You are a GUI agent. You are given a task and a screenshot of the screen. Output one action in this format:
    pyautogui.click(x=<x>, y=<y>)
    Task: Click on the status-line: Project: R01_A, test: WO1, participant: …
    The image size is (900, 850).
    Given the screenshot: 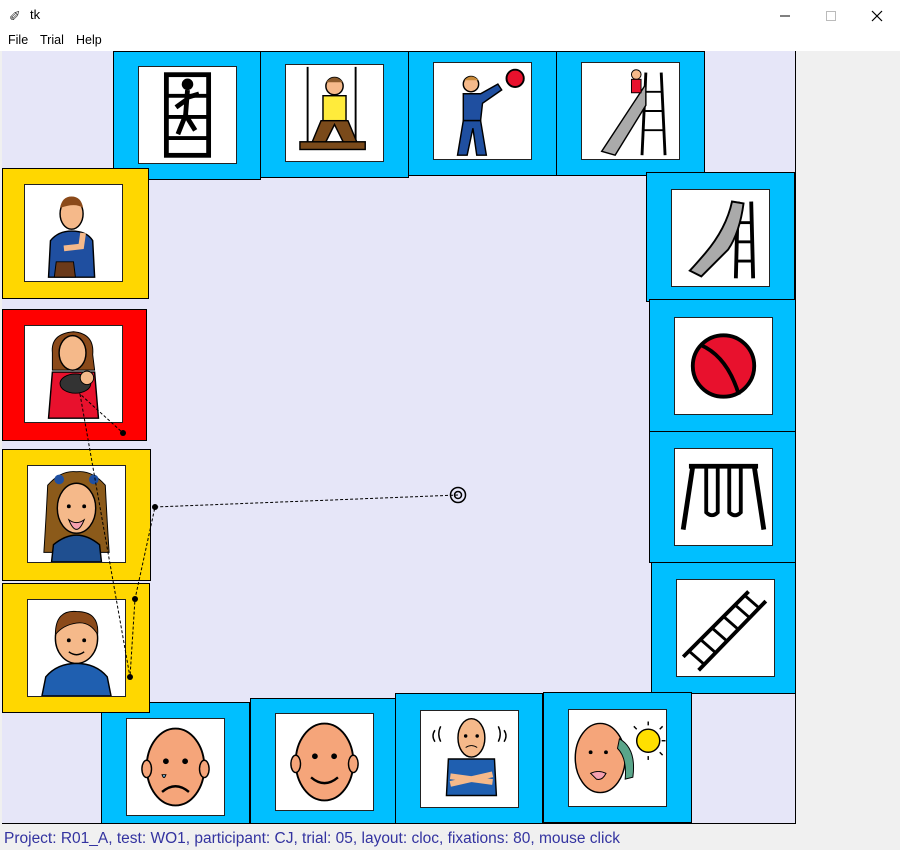 What is the action you would take?
    pyautogui.click(x=312, y=838)
    